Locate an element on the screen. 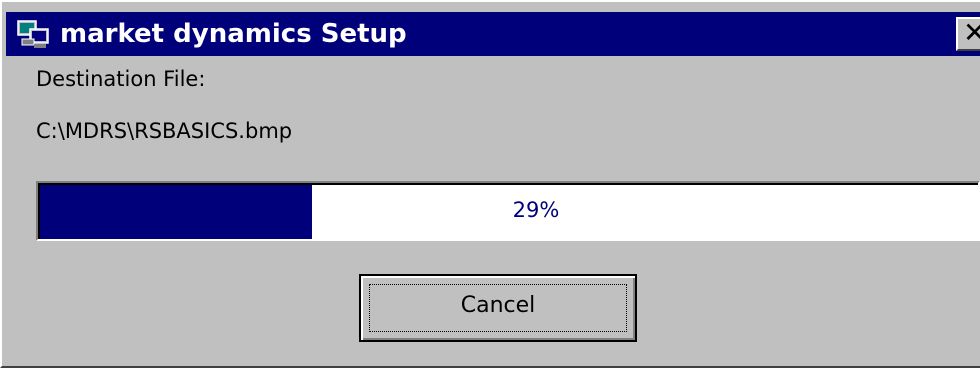 The image size is (980, 368). cancel-button-label: Cancel is located at coordinates (498, 305).